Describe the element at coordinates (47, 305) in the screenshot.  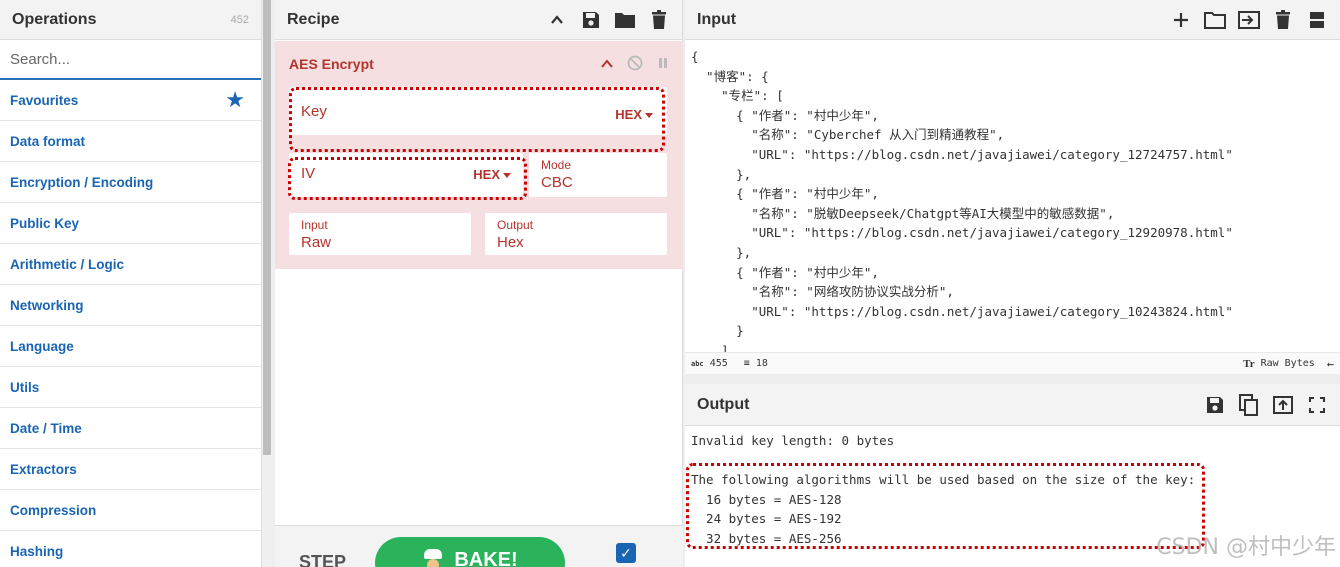
I see `category-label: Networking` at that location.